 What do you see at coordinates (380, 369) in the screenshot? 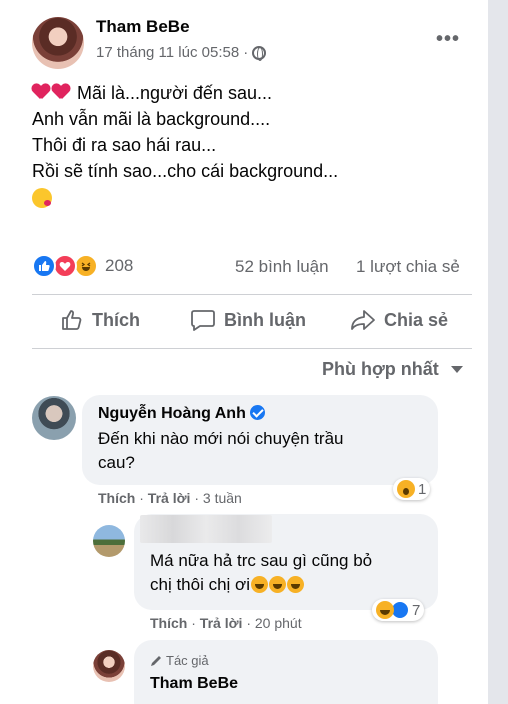
I see `sort-label: Phù hợp nhất` at bounding box center [380, 369].